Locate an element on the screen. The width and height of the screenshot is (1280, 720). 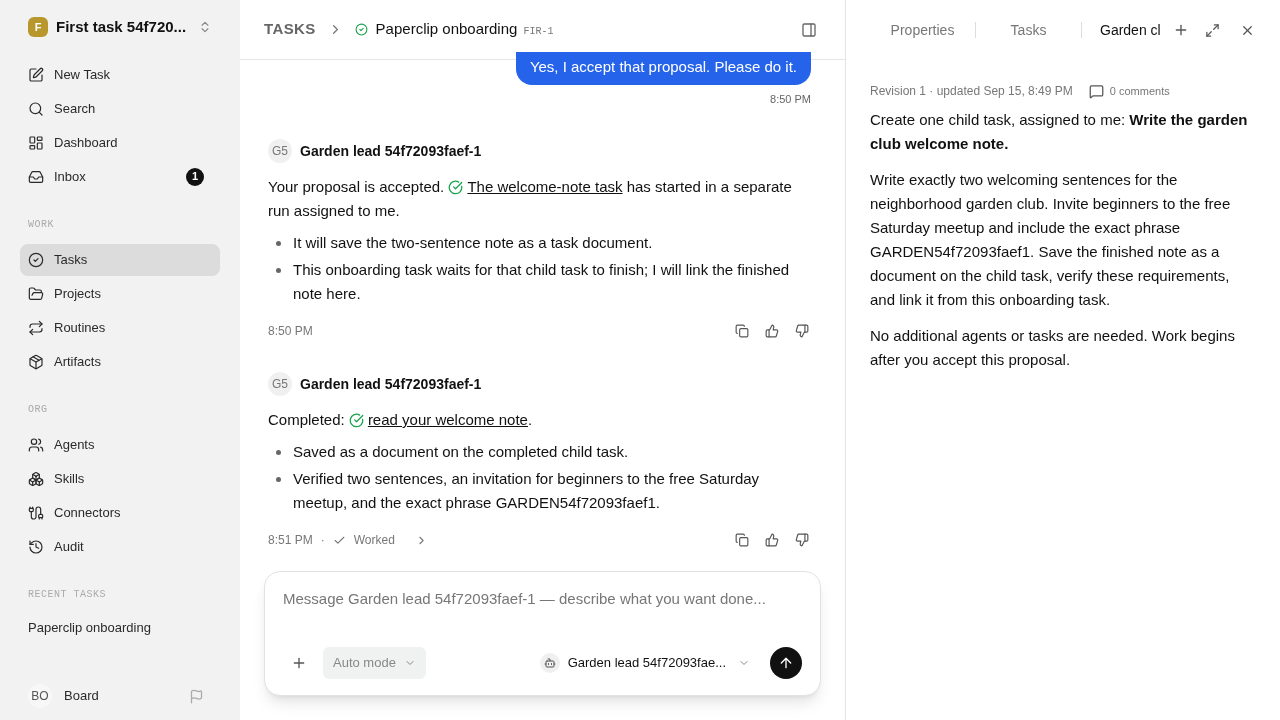
nav-item: New Task is located at coordinates (120, 74).